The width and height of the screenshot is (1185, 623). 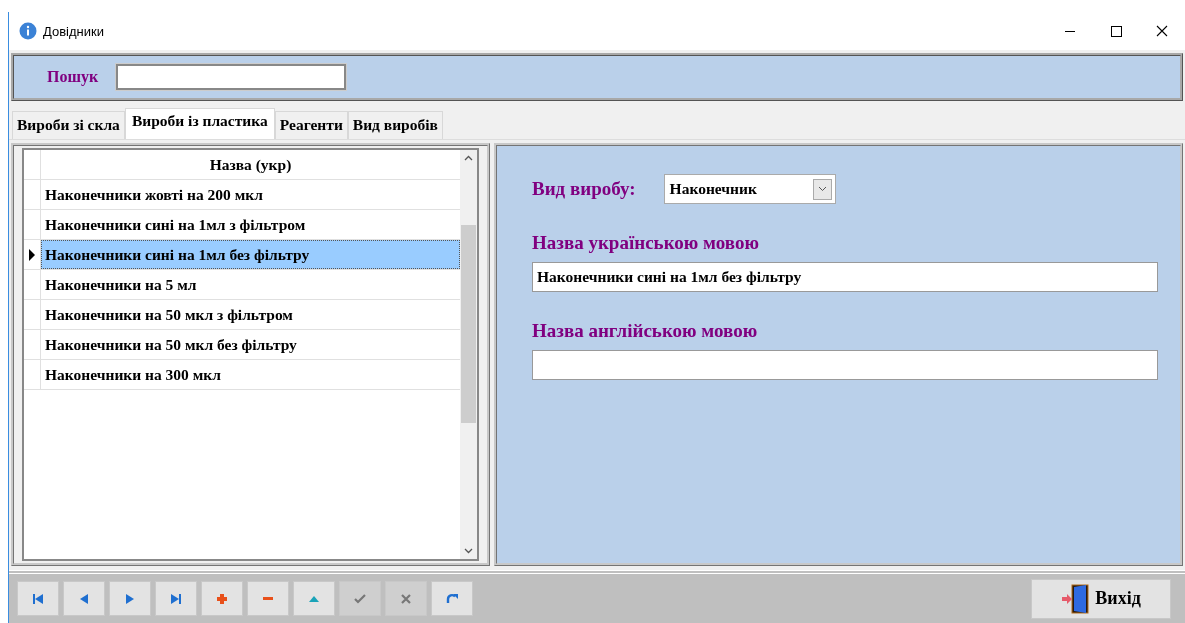 I want to click on table-cell: Наконечники сині на 1мл без фільтру, so click(x=250, y=254).